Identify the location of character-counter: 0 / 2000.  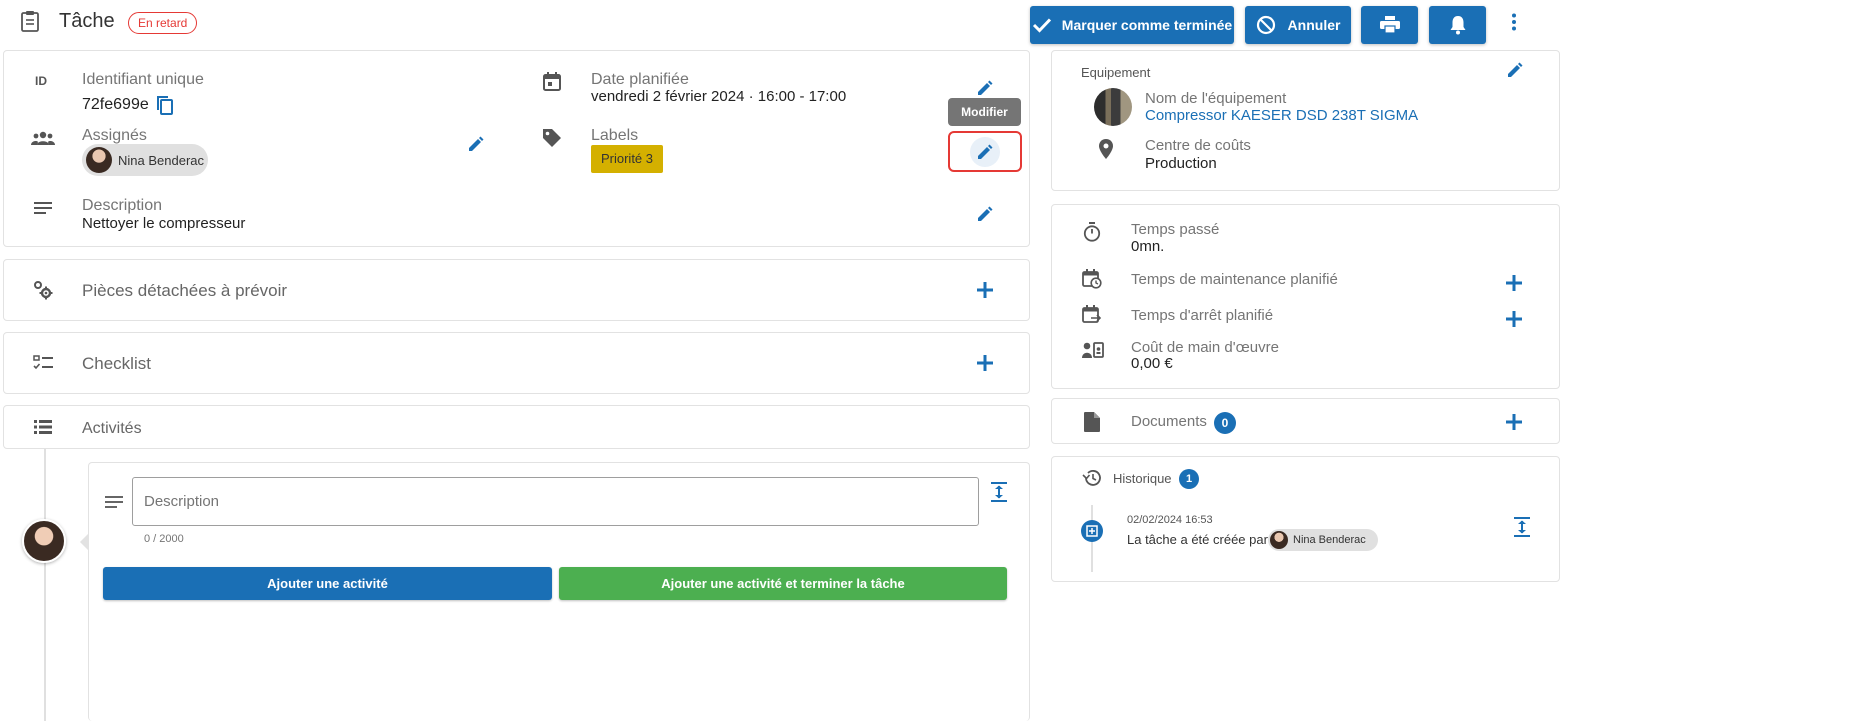
(164, 539).